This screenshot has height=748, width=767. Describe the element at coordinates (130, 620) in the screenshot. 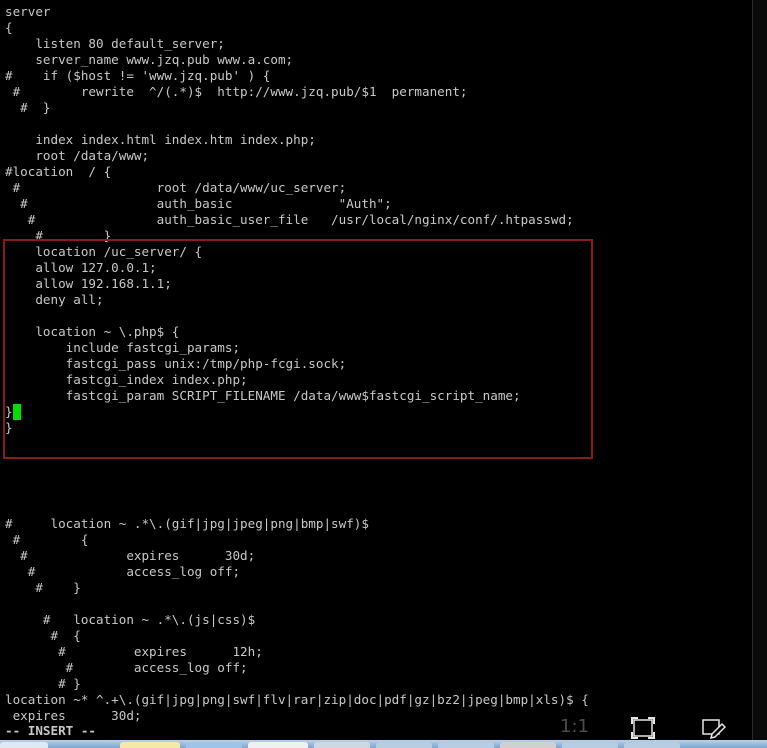

I see `code-line: # location ~ .*\.(js|css)$` at that location.